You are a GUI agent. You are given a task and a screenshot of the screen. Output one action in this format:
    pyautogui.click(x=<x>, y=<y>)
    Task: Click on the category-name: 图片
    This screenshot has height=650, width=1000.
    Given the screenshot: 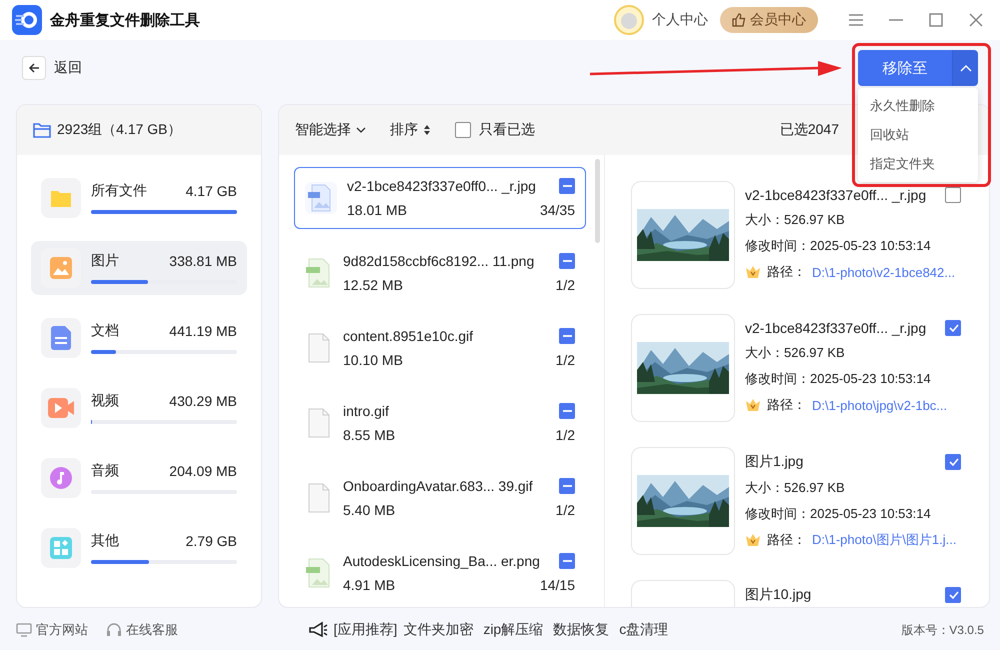 What is the action you would take?
    pyautogui.click(x=105, y=261)
    